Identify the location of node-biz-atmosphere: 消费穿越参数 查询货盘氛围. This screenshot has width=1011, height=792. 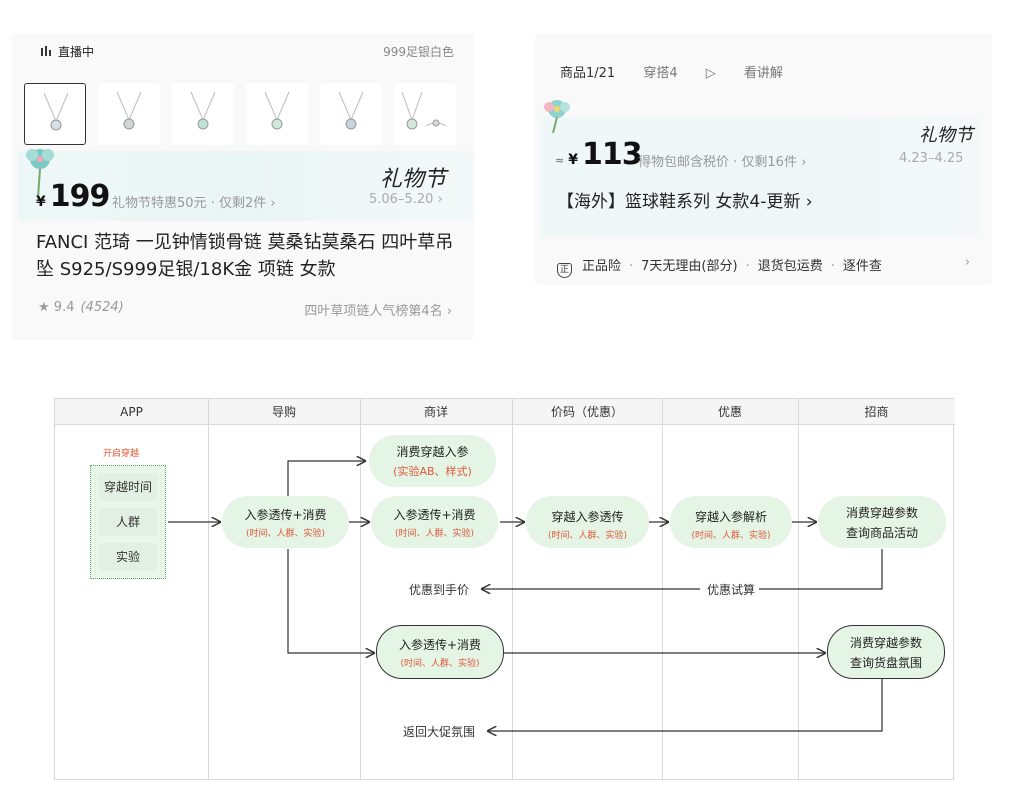
(886, 652).